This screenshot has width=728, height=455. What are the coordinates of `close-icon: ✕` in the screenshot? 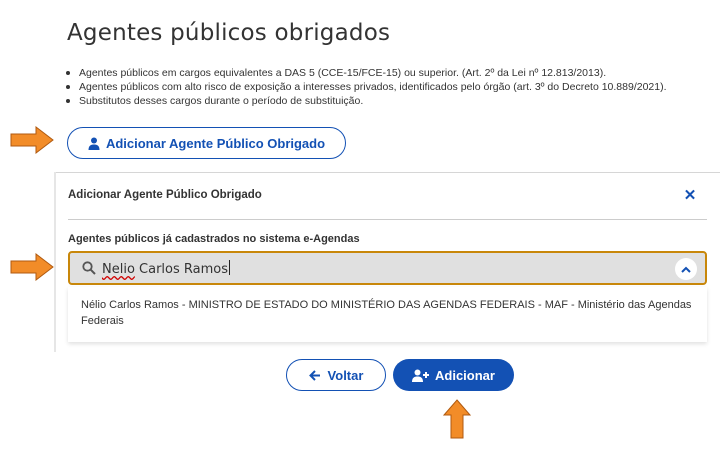 It's located at (690, 195).